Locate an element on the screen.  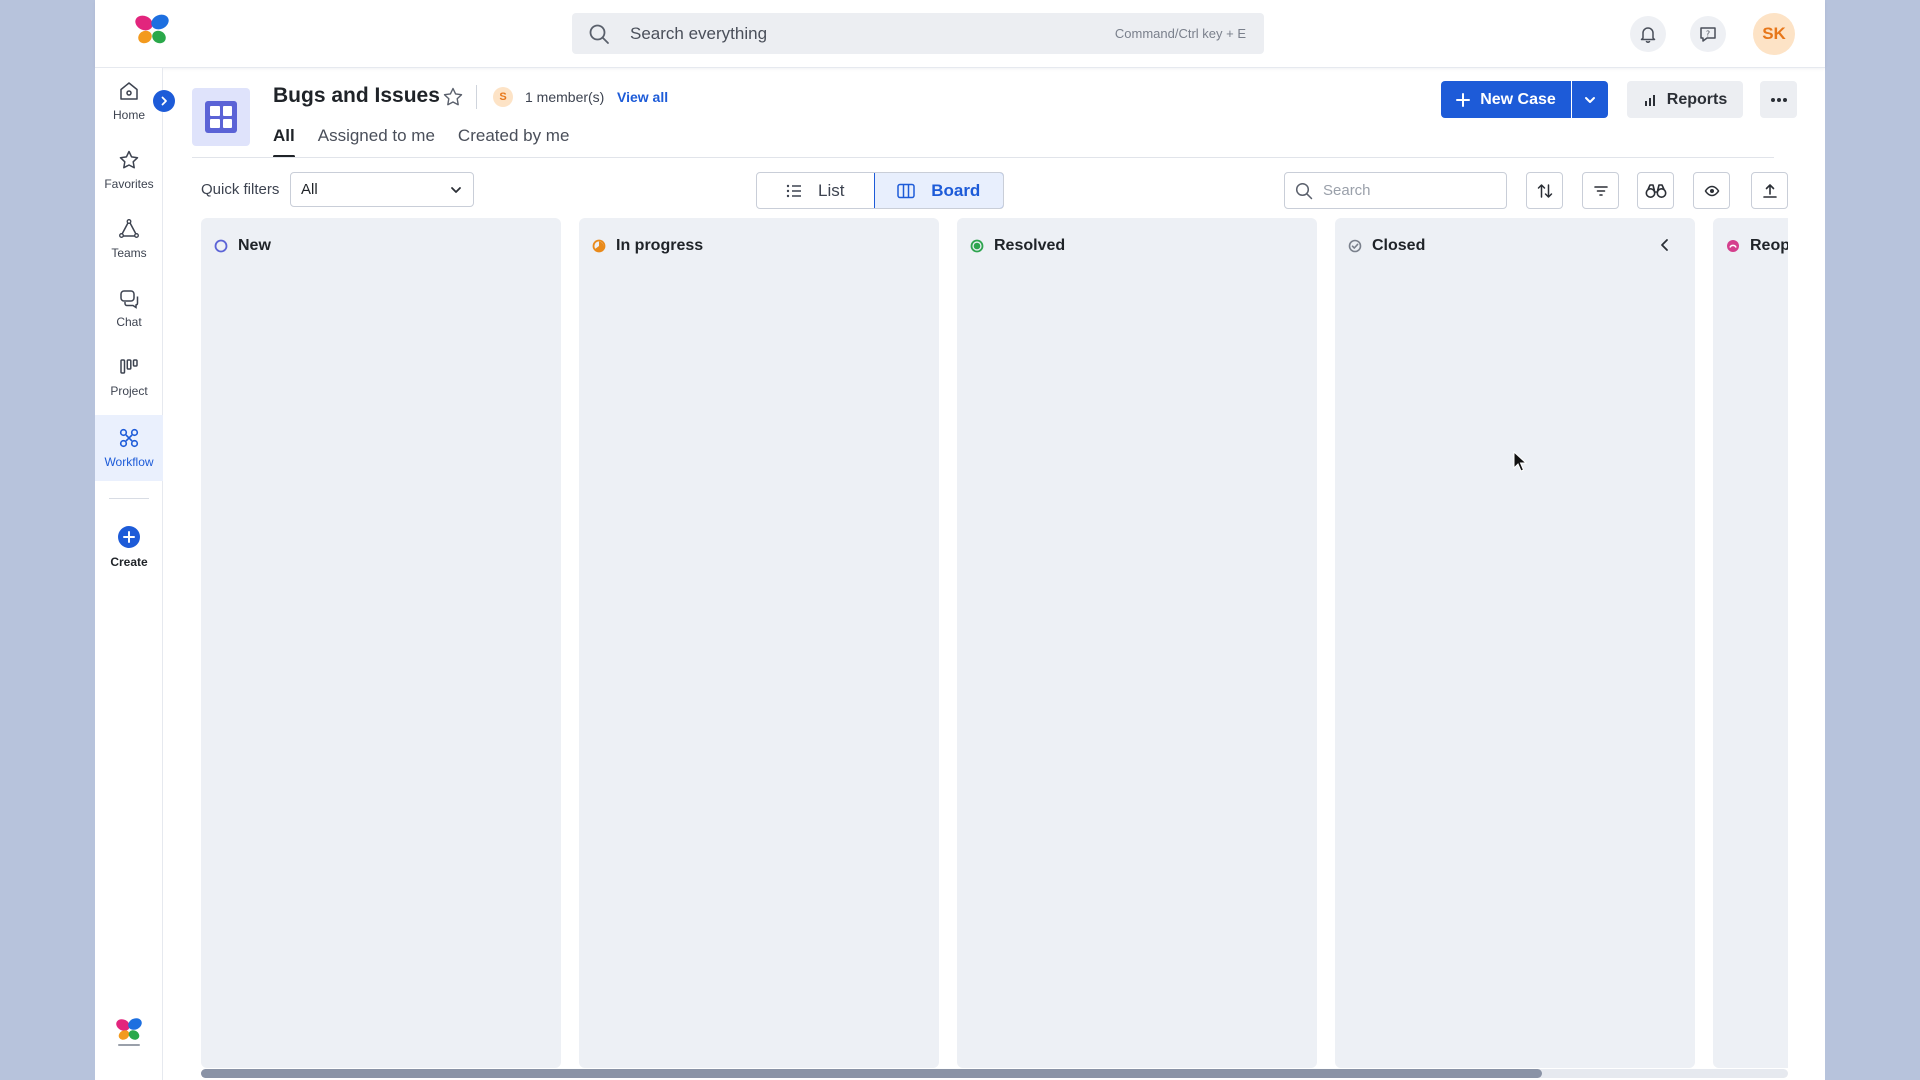
column-title: New is located at coordinates (254, 245).